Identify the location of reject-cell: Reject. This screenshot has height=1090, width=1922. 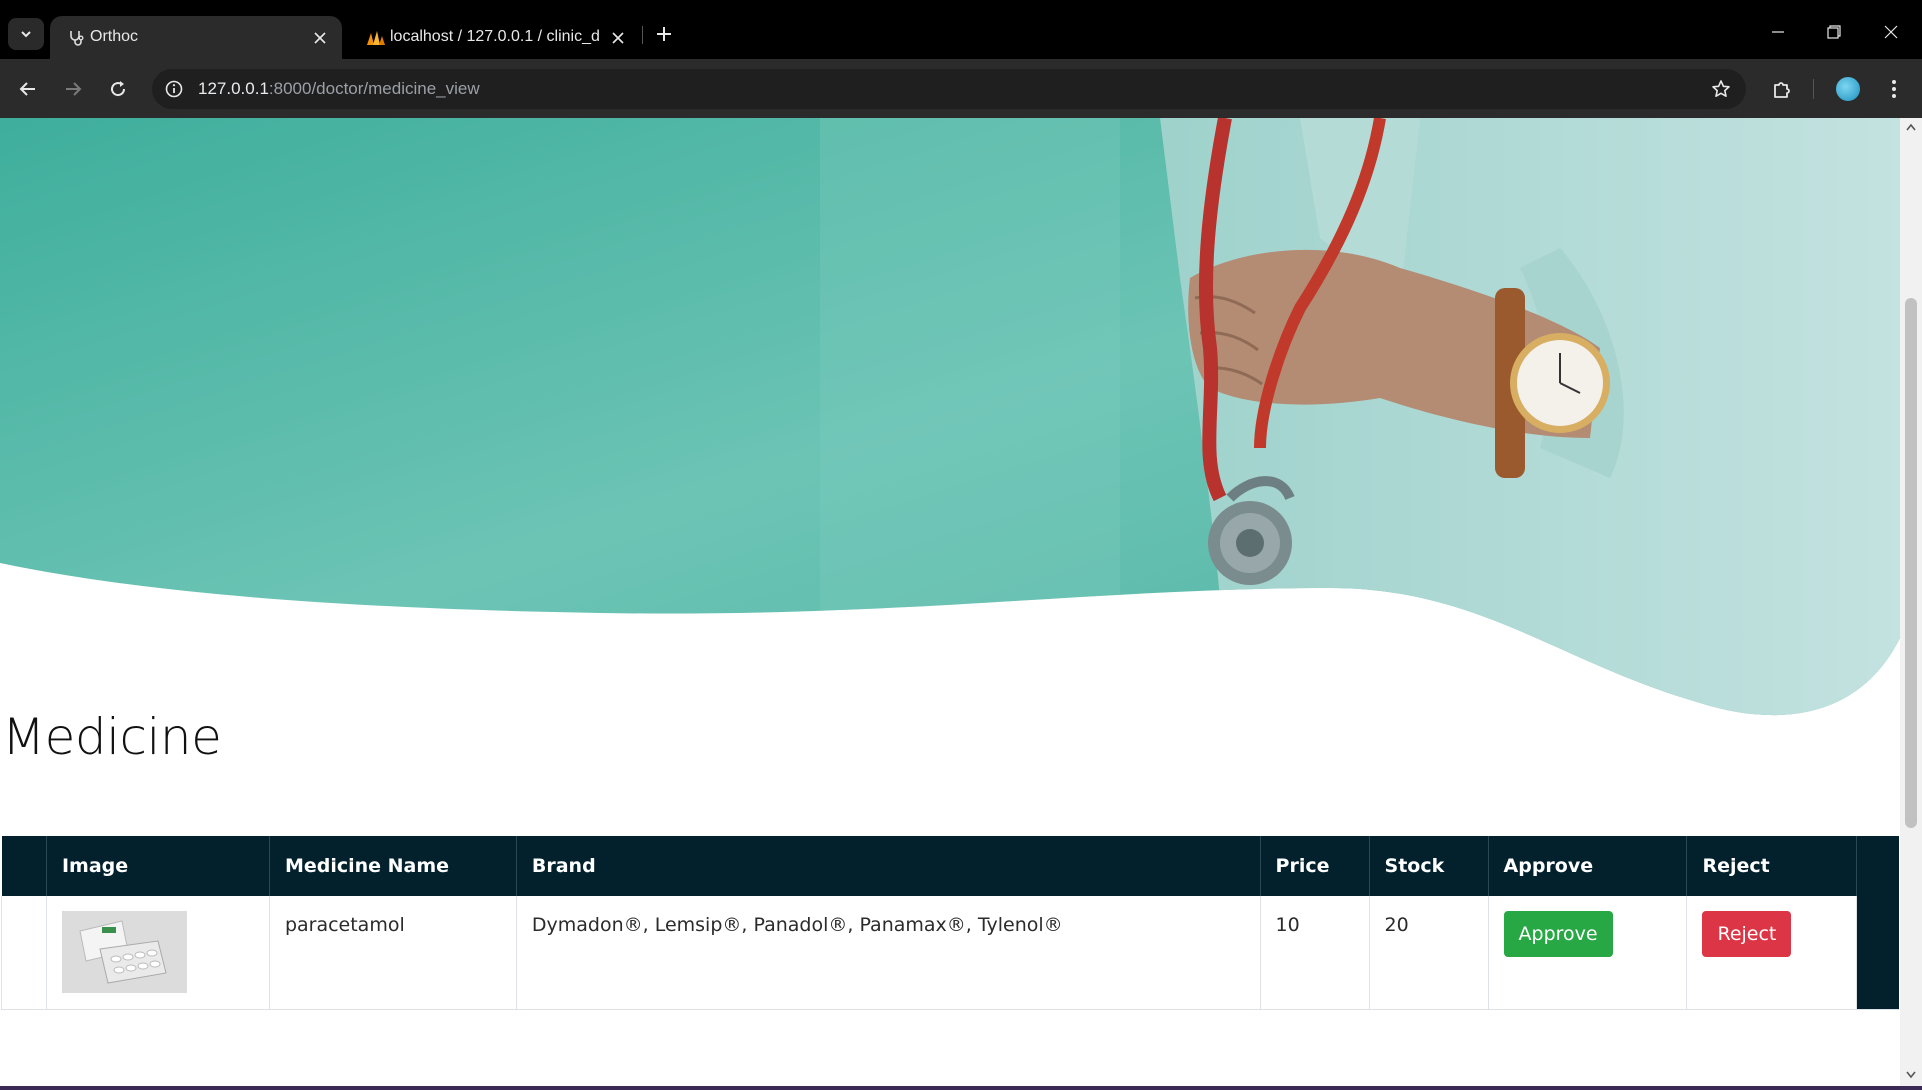
(1772, 953).